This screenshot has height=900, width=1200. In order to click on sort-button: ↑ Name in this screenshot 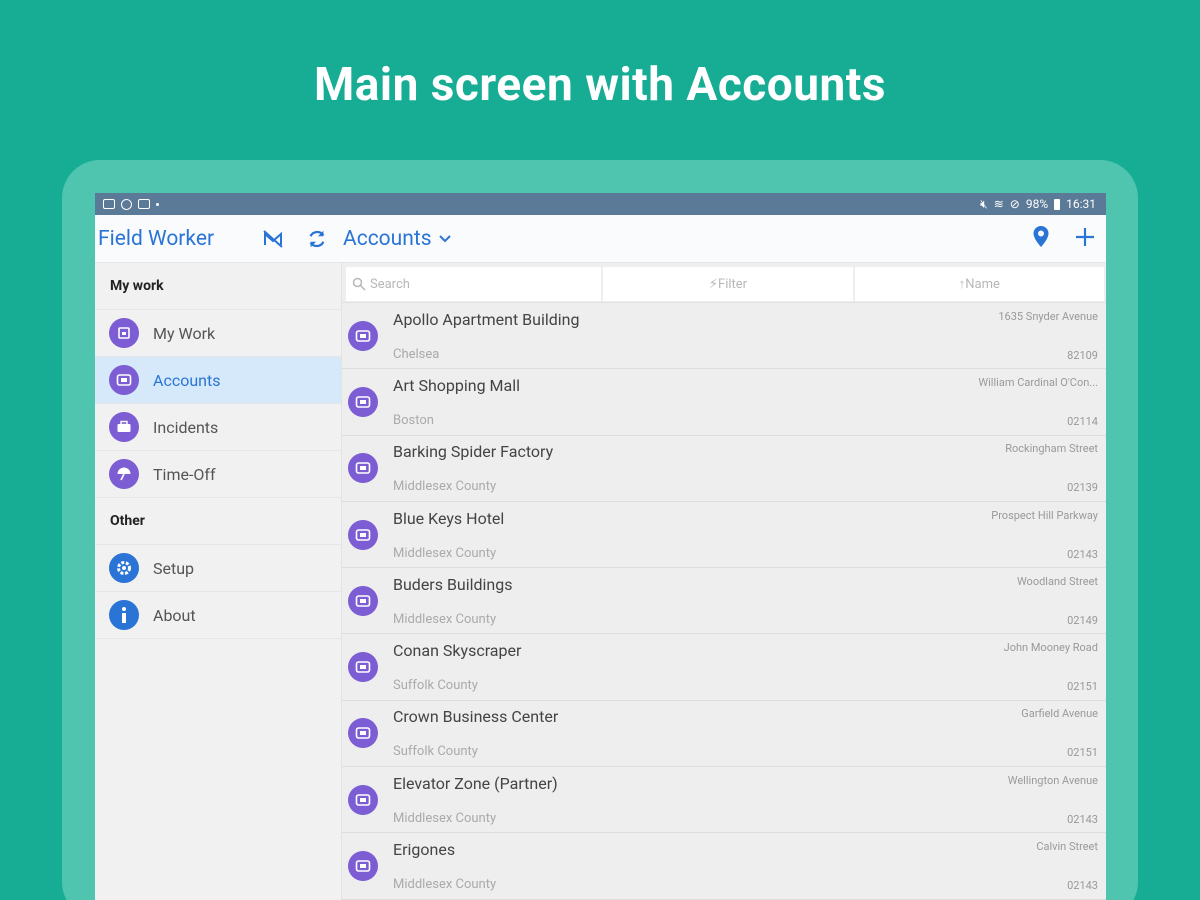, I will do `click(979, 284)`.